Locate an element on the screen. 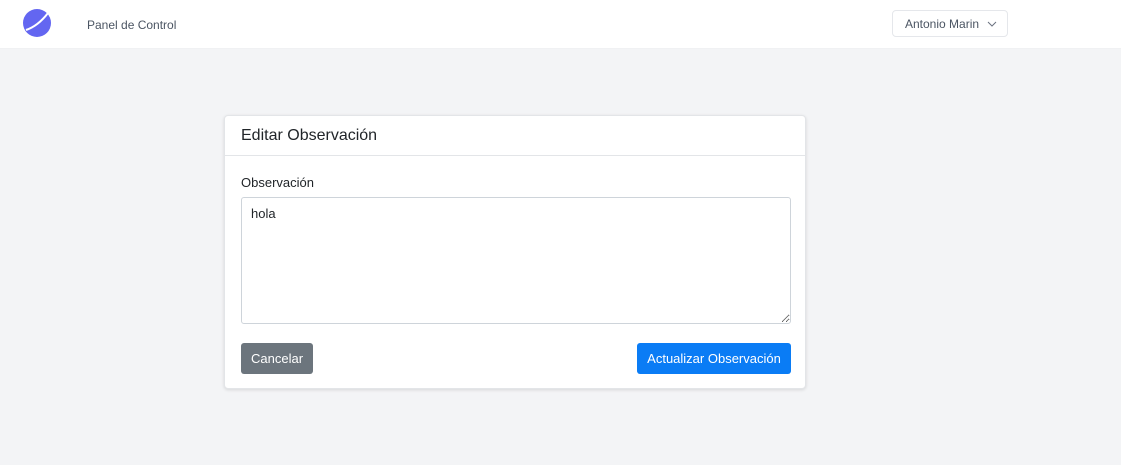 The width and height of the screenshot is (1121, 465). cancel-button: Cancelar is located at coordinates (277, 358).